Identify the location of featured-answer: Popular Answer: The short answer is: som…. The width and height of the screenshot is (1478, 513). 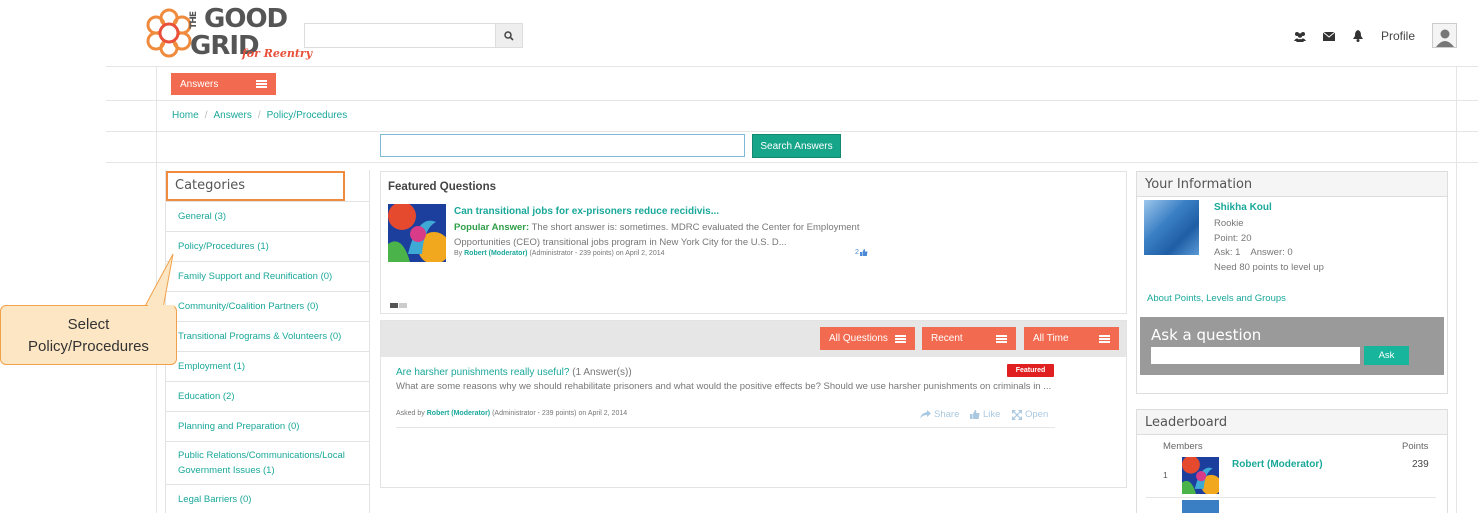
(664, 235).